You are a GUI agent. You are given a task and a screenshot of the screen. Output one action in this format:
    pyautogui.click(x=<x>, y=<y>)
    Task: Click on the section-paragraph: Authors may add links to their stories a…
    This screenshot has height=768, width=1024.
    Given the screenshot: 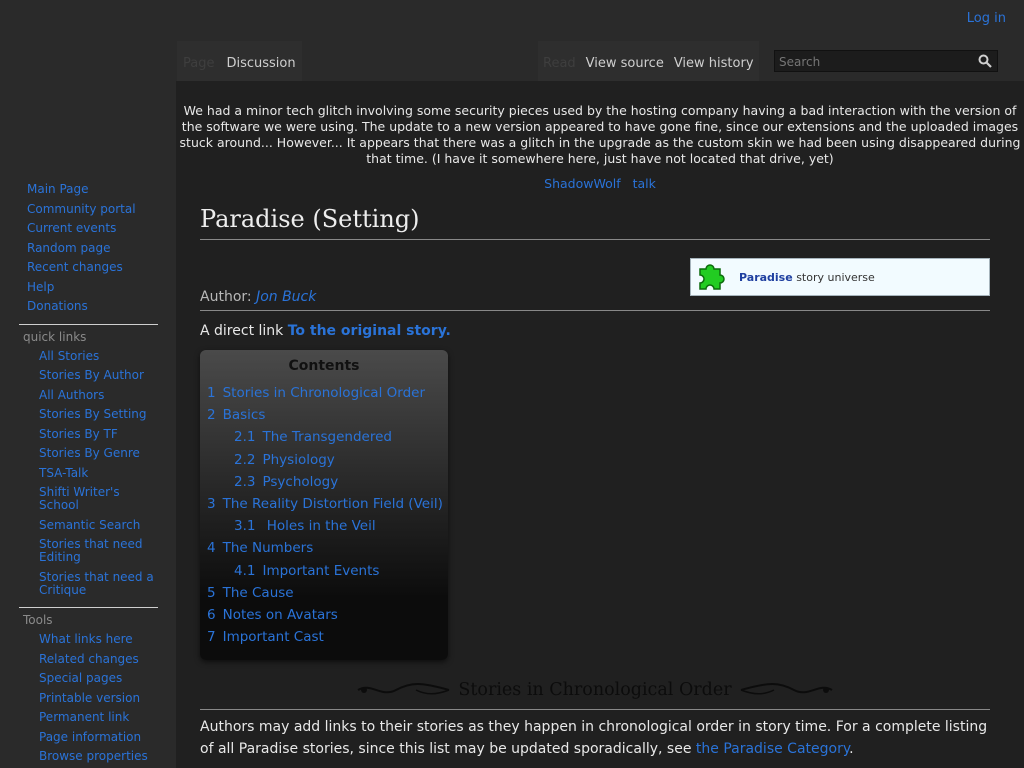 What is the action you would take?
    pyautogui.click(x=600, y=738)
    